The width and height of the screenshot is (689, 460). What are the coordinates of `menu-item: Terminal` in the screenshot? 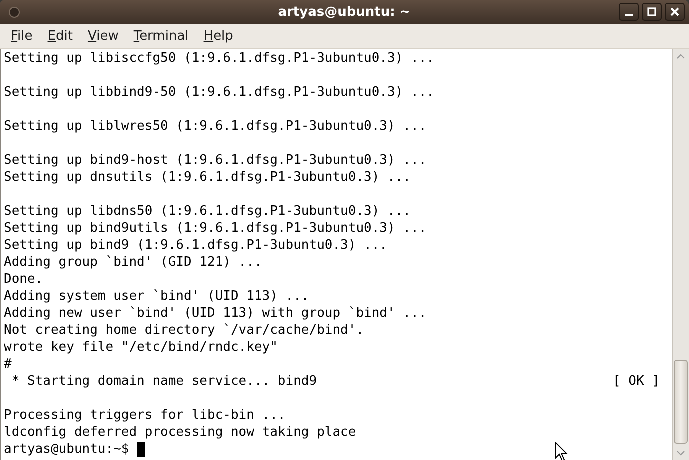 It's located at (161, 36).